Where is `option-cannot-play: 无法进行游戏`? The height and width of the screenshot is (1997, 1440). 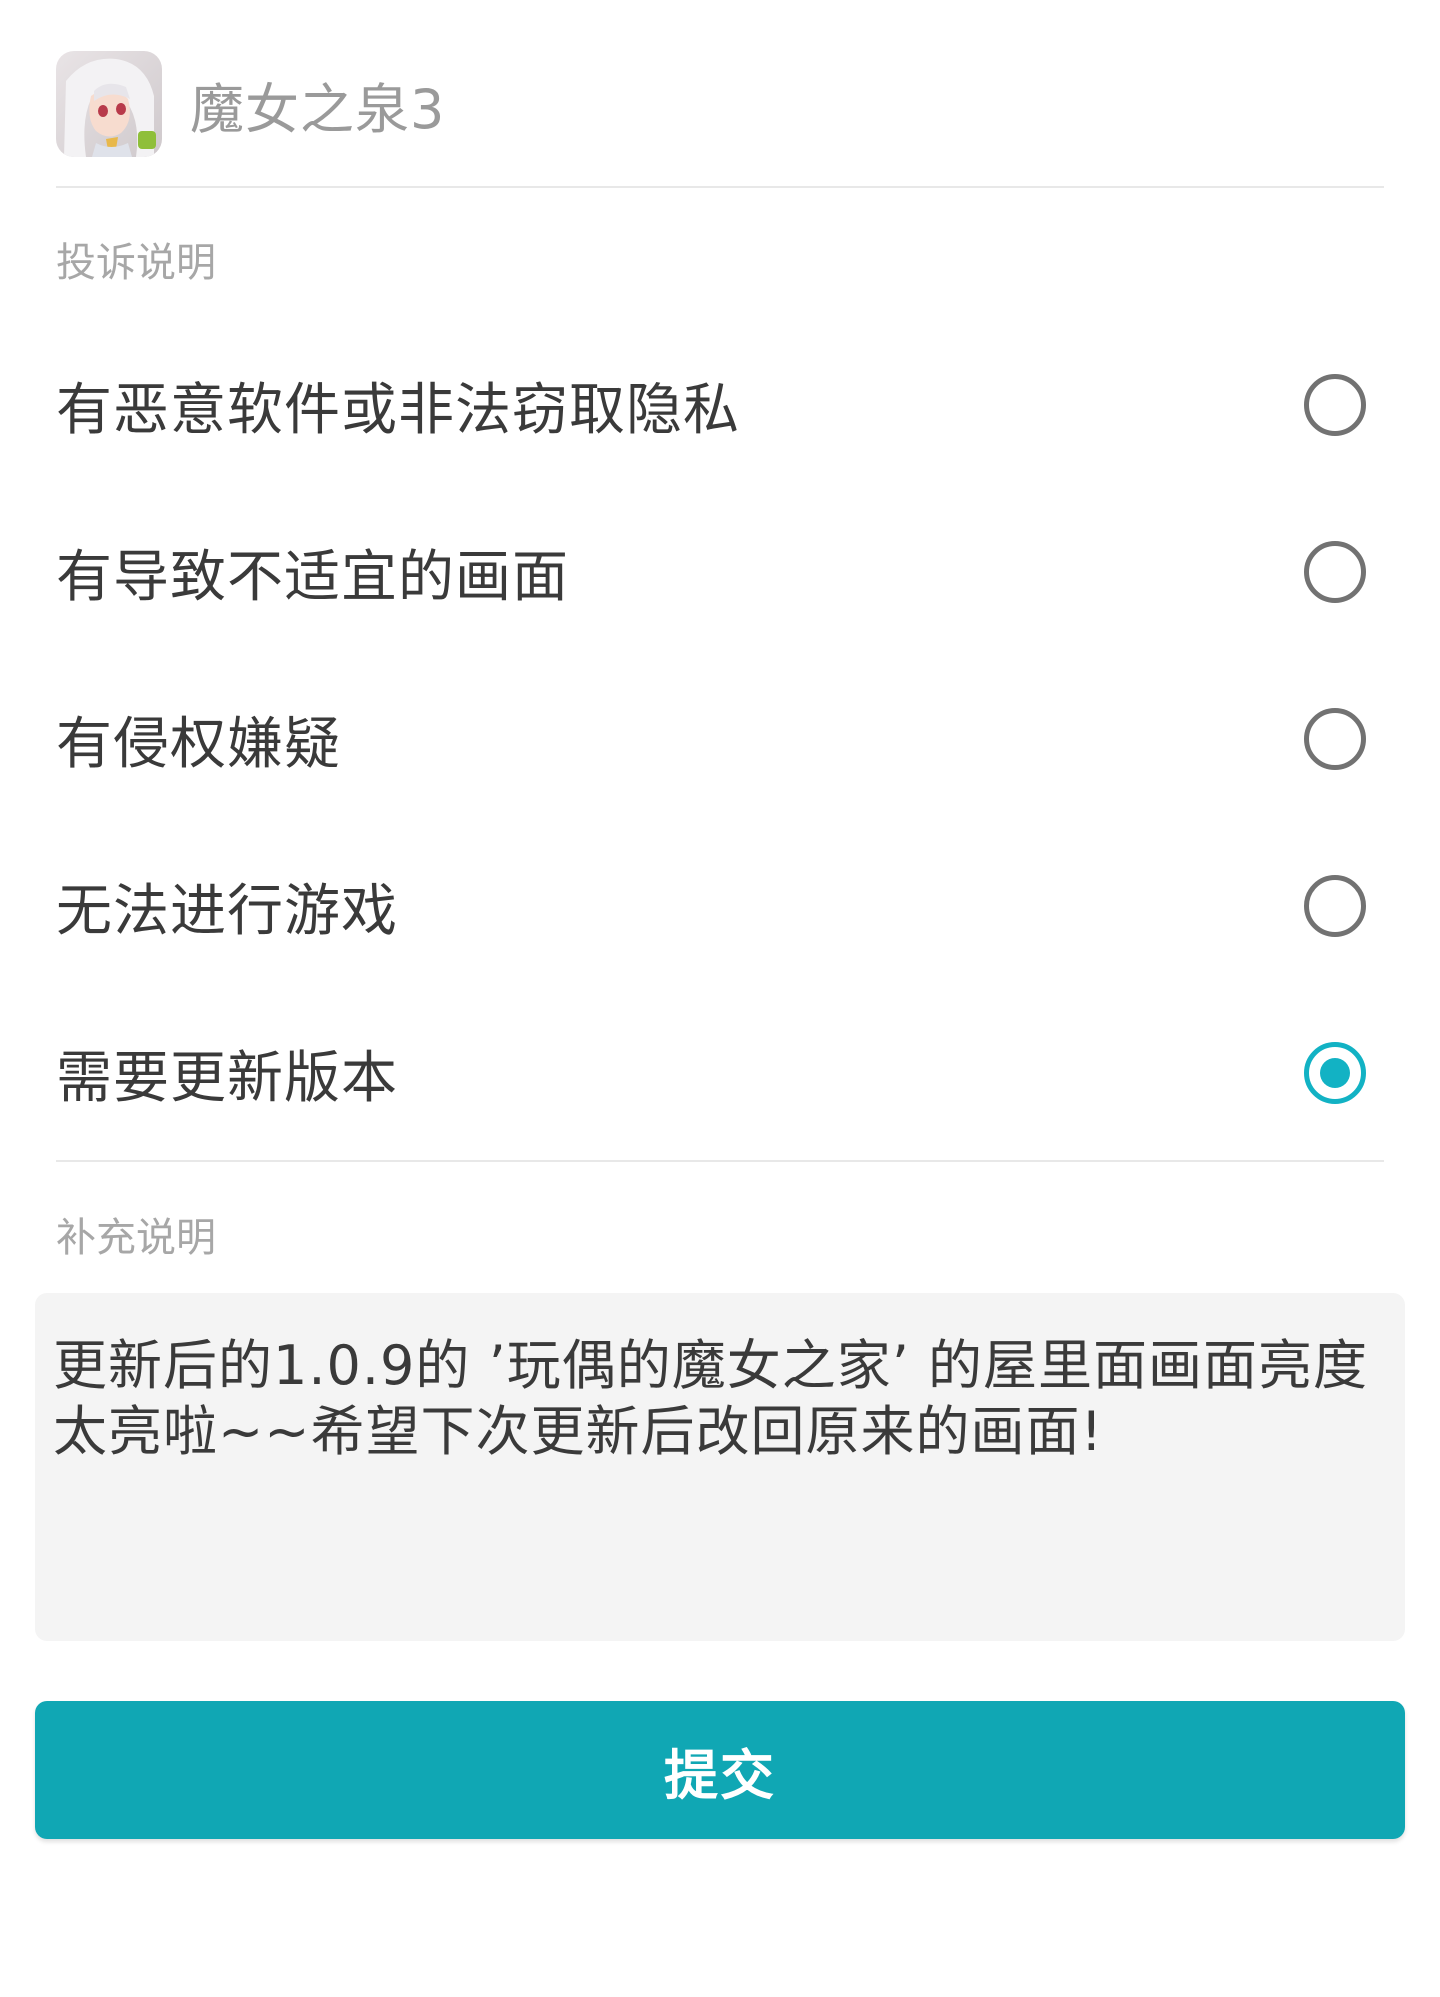 option-cannot-play: 无法进行游戏 is located at coordinates (720, 906).